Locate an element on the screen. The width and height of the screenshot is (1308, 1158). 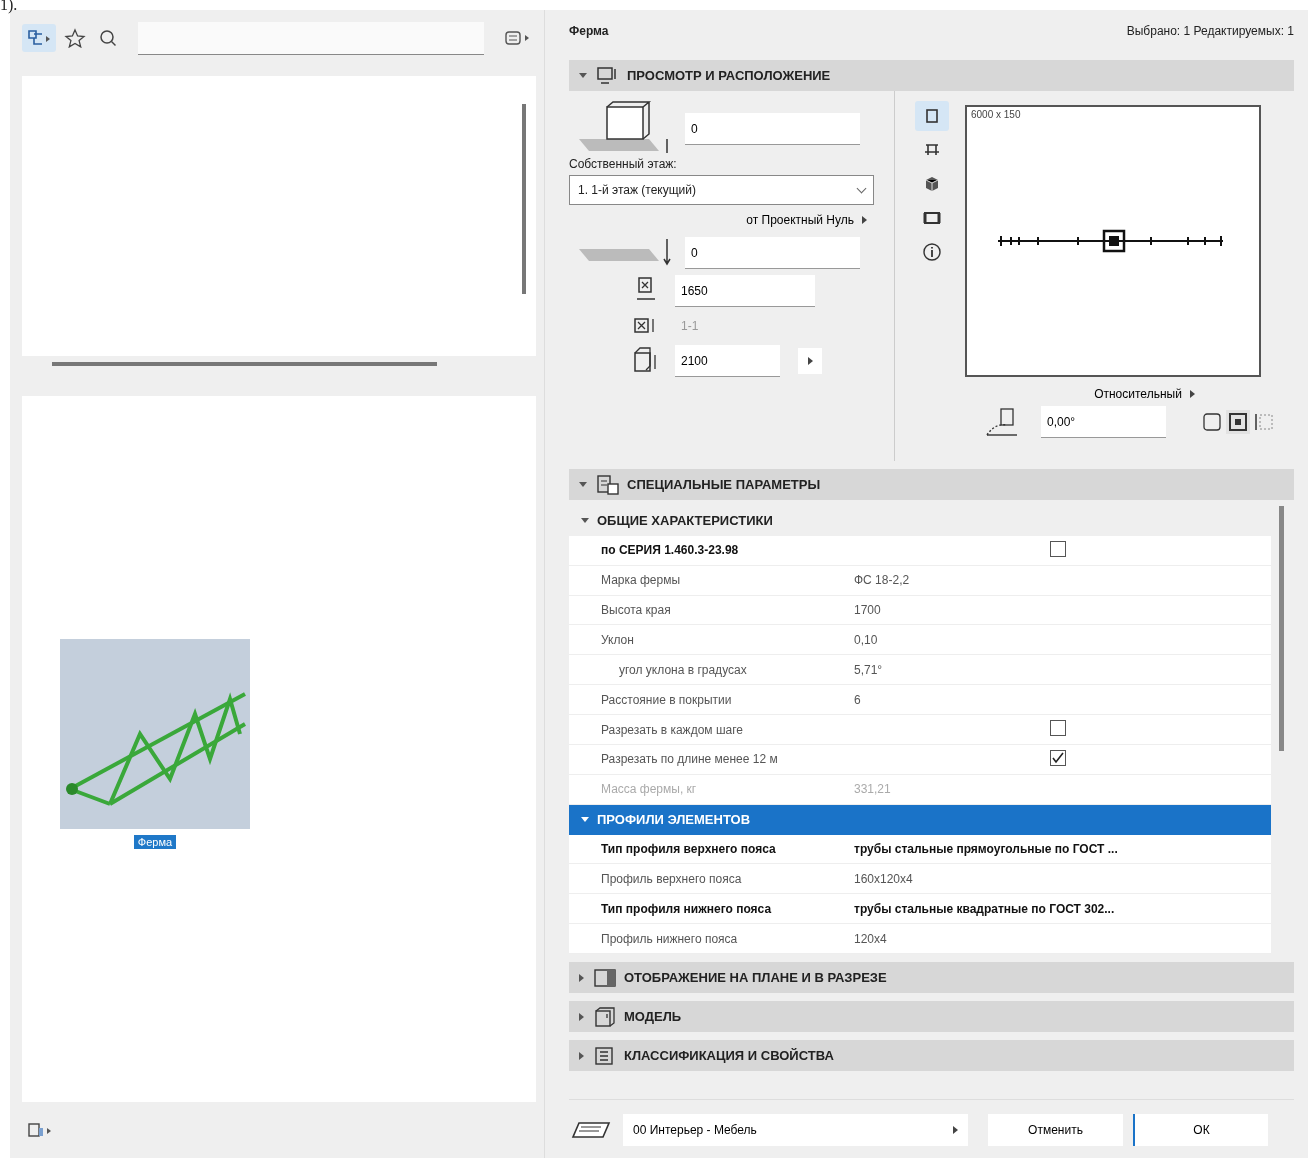
anchor-center-icon is located at coordinates (1238, 422).